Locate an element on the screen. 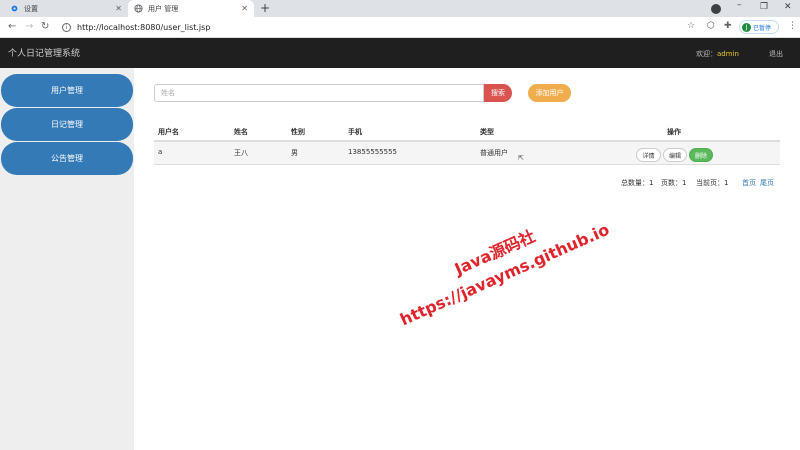 This screenshot has height=450, width=800. watermark: Java源码社 https://javayms.github.io is located at coordinates (500, 263).